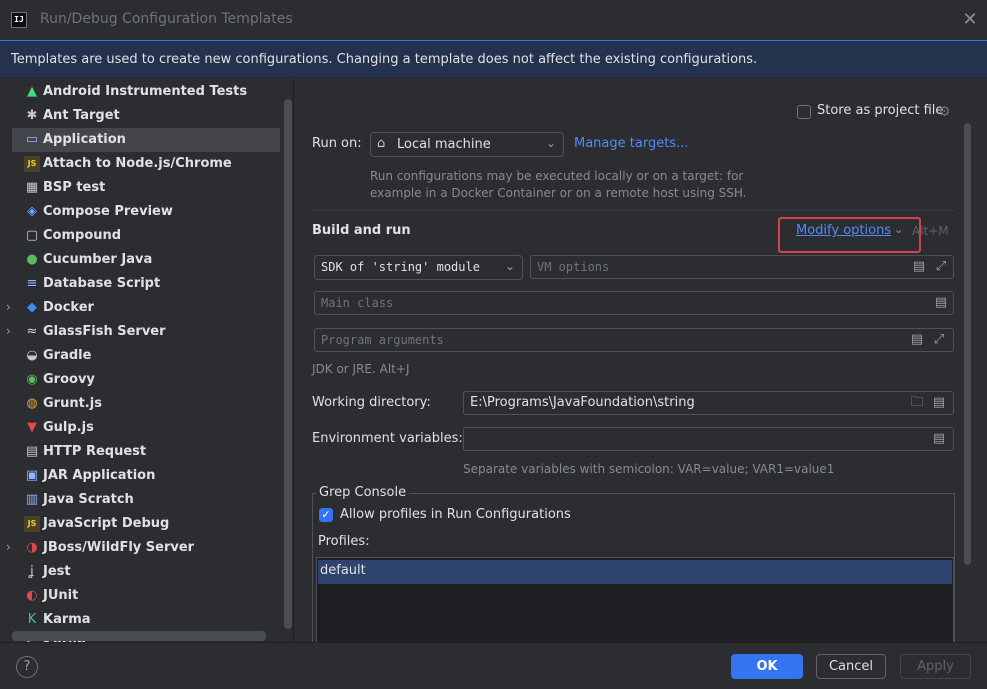  I want to click on sidebar-item: ▣ JAR Application, so click(146, 476).